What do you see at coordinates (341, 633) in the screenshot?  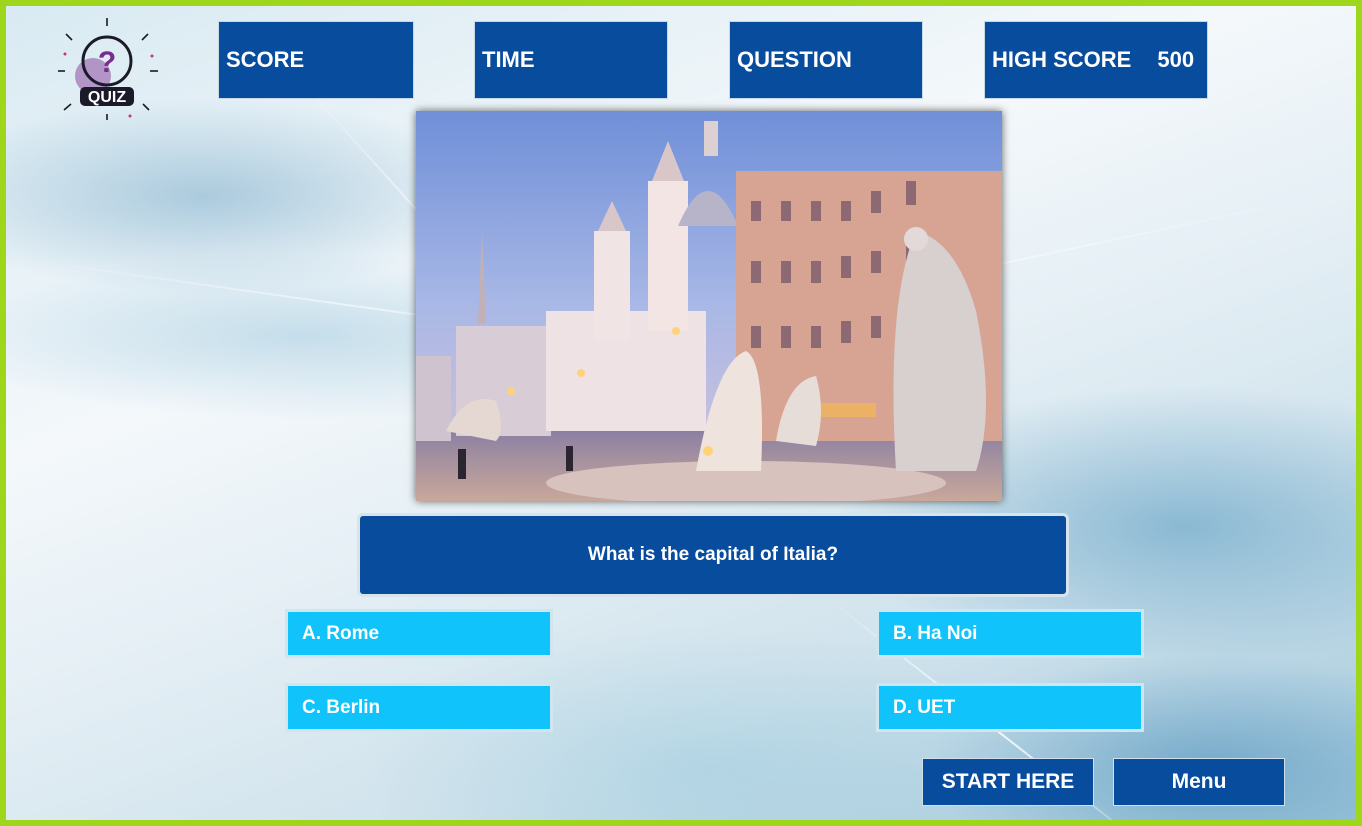 I see `answer-a-label: A. Rome` at bounding box center [341, 633].